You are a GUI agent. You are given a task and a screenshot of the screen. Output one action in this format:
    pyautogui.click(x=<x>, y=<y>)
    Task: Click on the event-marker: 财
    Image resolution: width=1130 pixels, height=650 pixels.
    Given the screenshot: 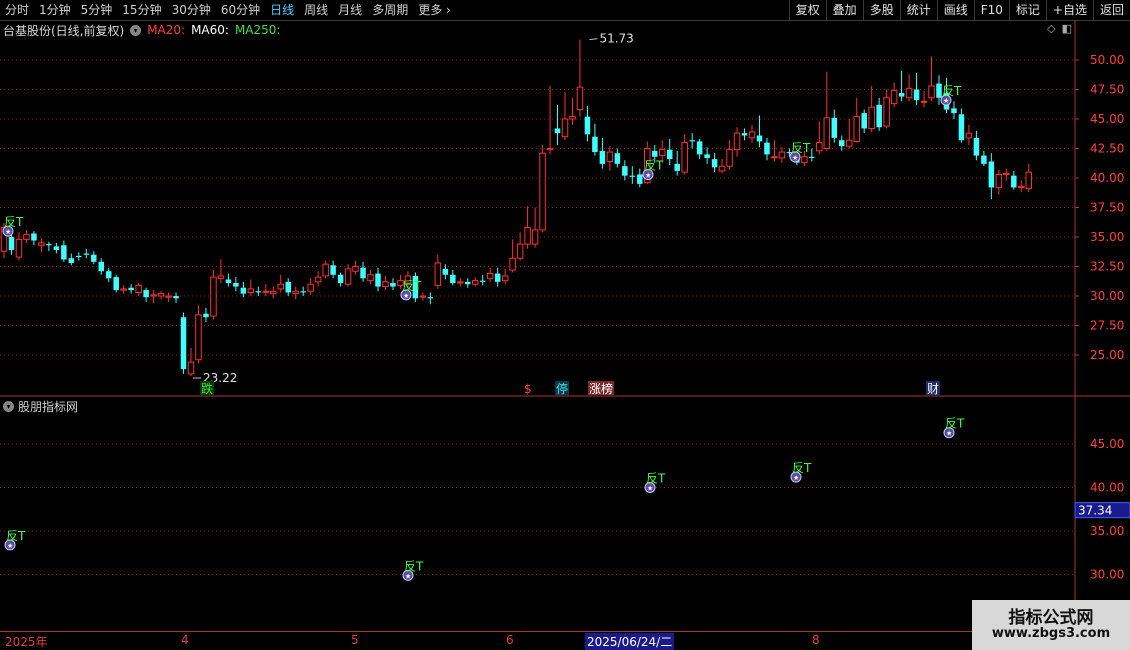 What is the action you would take?
    pyautogui.click(x=933, y=389)
    